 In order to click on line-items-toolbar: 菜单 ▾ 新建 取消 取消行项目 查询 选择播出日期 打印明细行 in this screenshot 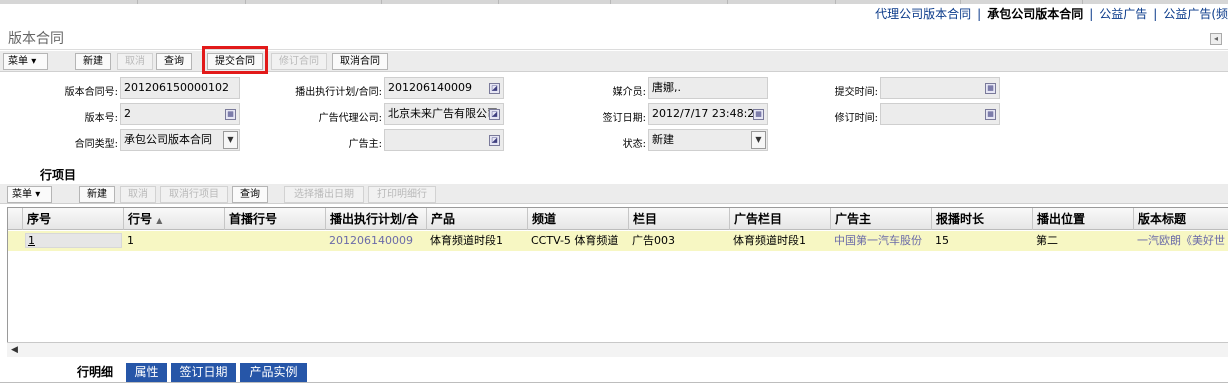, I will do `click(614, 194)`.